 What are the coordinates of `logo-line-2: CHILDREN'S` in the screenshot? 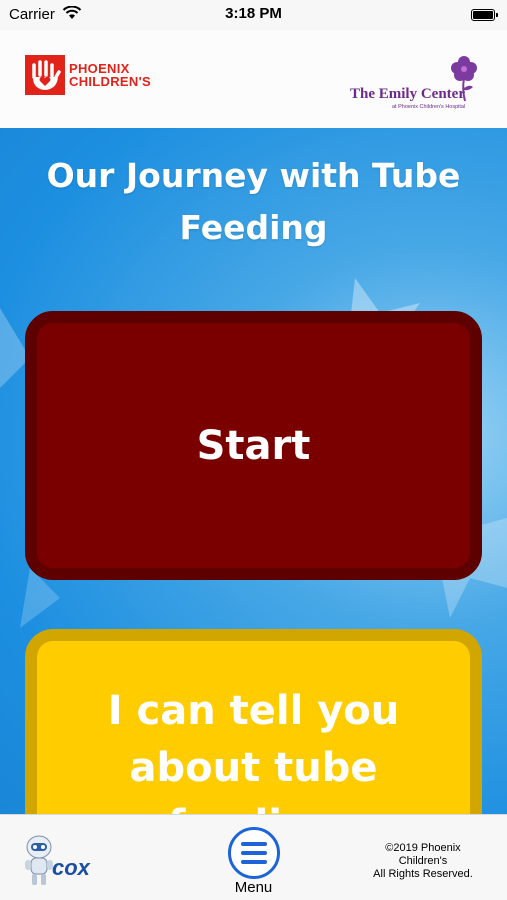 It's located at (110, 81).